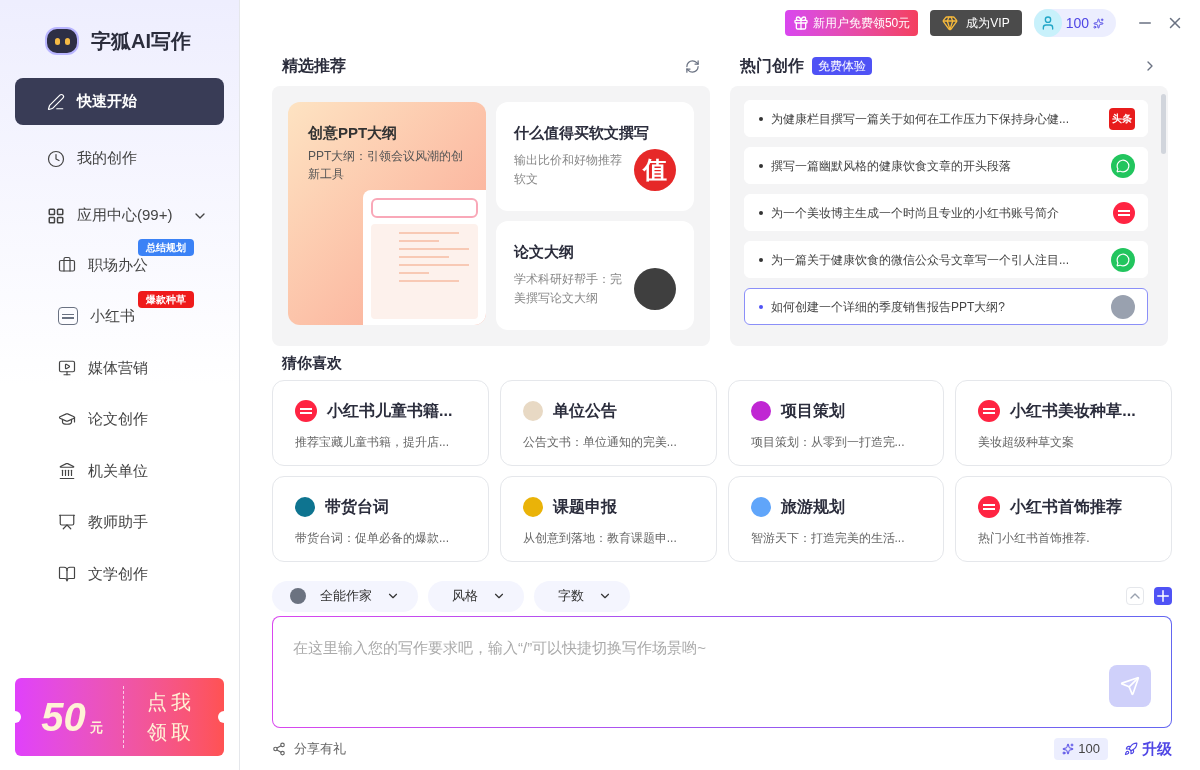  Describe the element at coordinates (1131, 749) in the screenshot. I see `rocket-icon` at that location.